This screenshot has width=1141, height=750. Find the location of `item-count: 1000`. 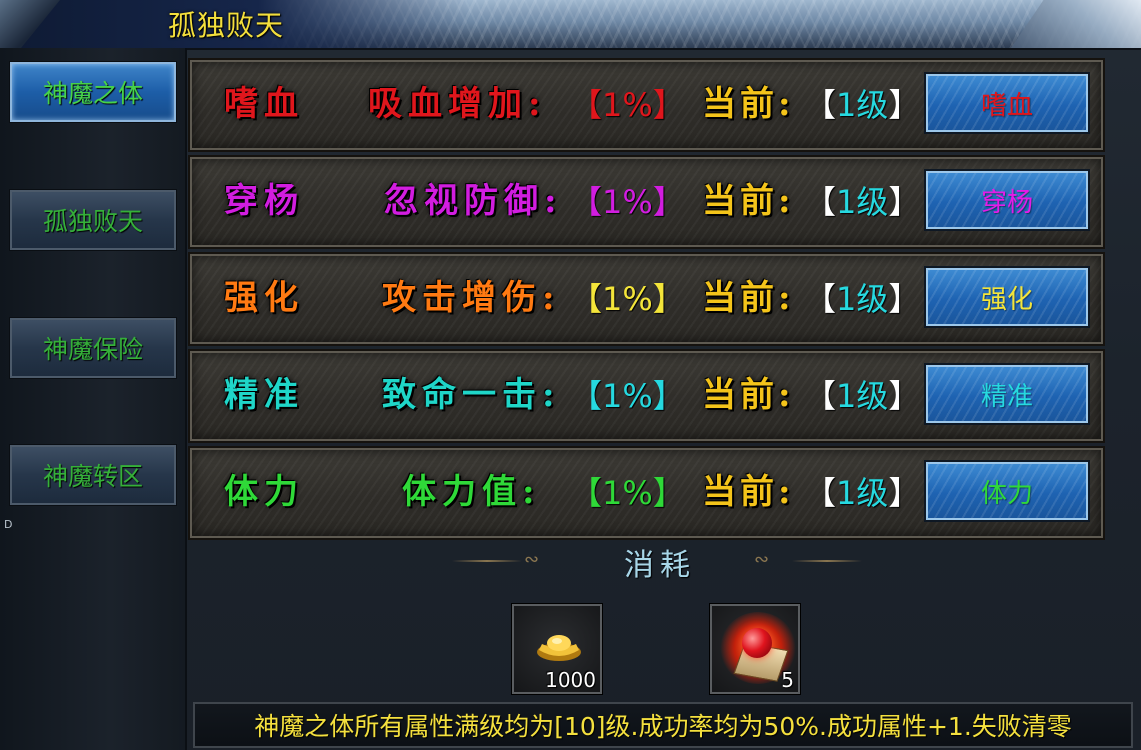

item-count: 1000 is located at coordinates (570, 680).